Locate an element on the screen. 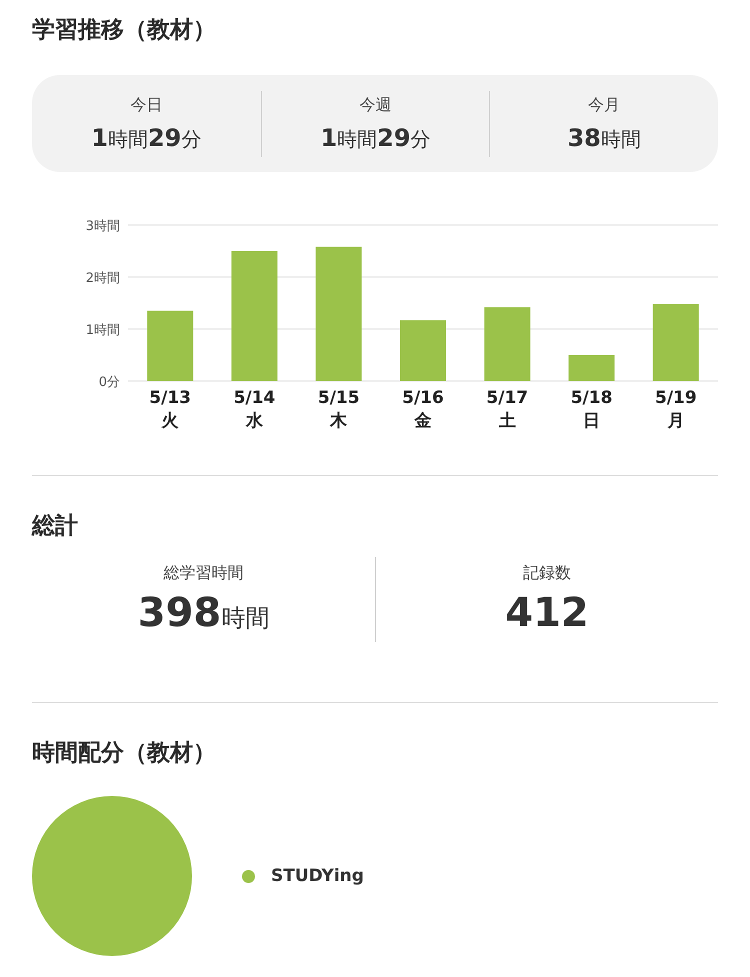 This screenshot has width=750, height=977. axis-category-label: 5/14 水 is located at coordinates (255, 409).